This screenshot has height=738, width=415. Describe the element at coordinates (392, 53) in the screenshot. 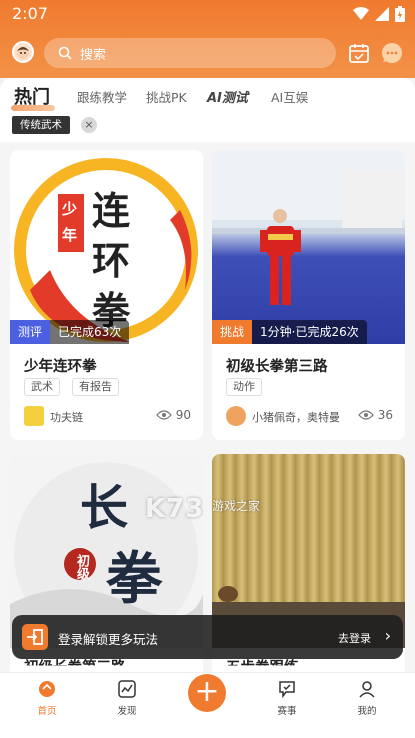

I see `message-icon` at that location.